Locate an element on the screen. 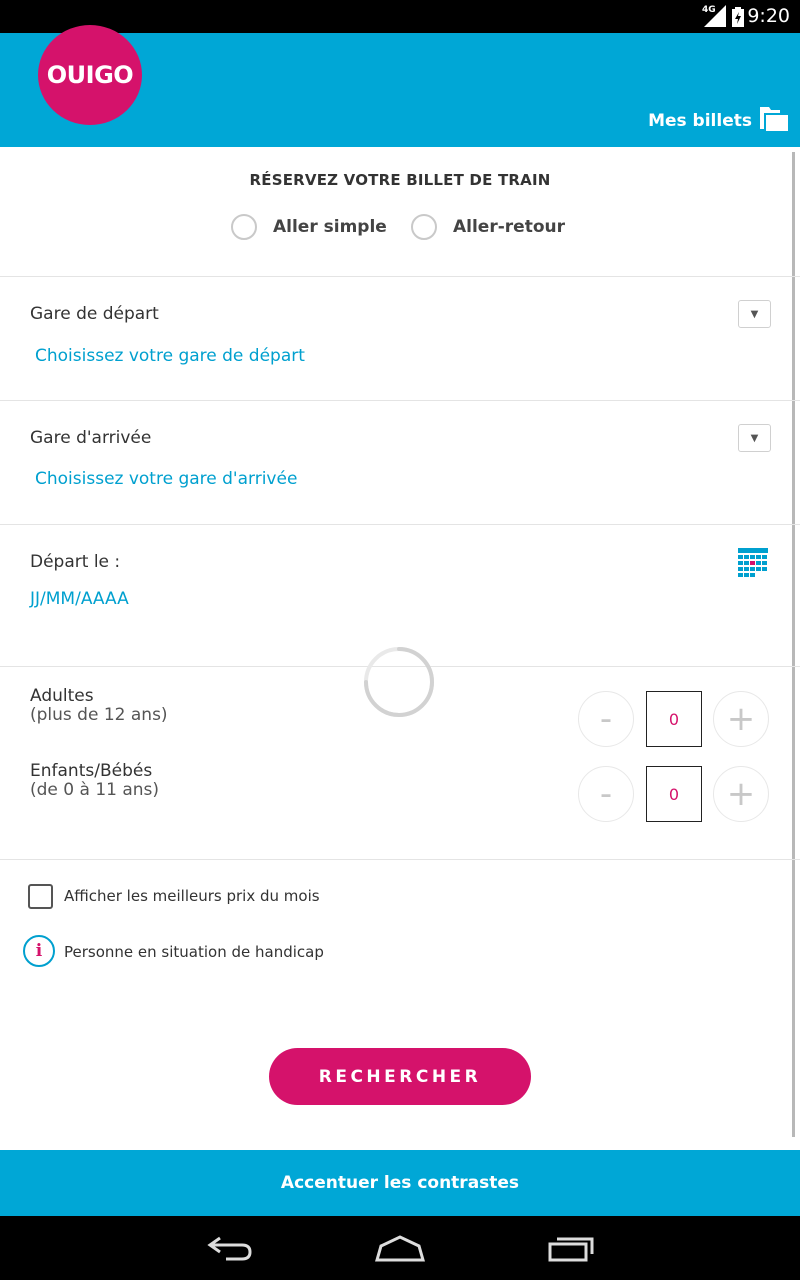 This screenshot has height=1280, width=800. radio-round-trip: Aller-retour is located at coordinates (488, 227).